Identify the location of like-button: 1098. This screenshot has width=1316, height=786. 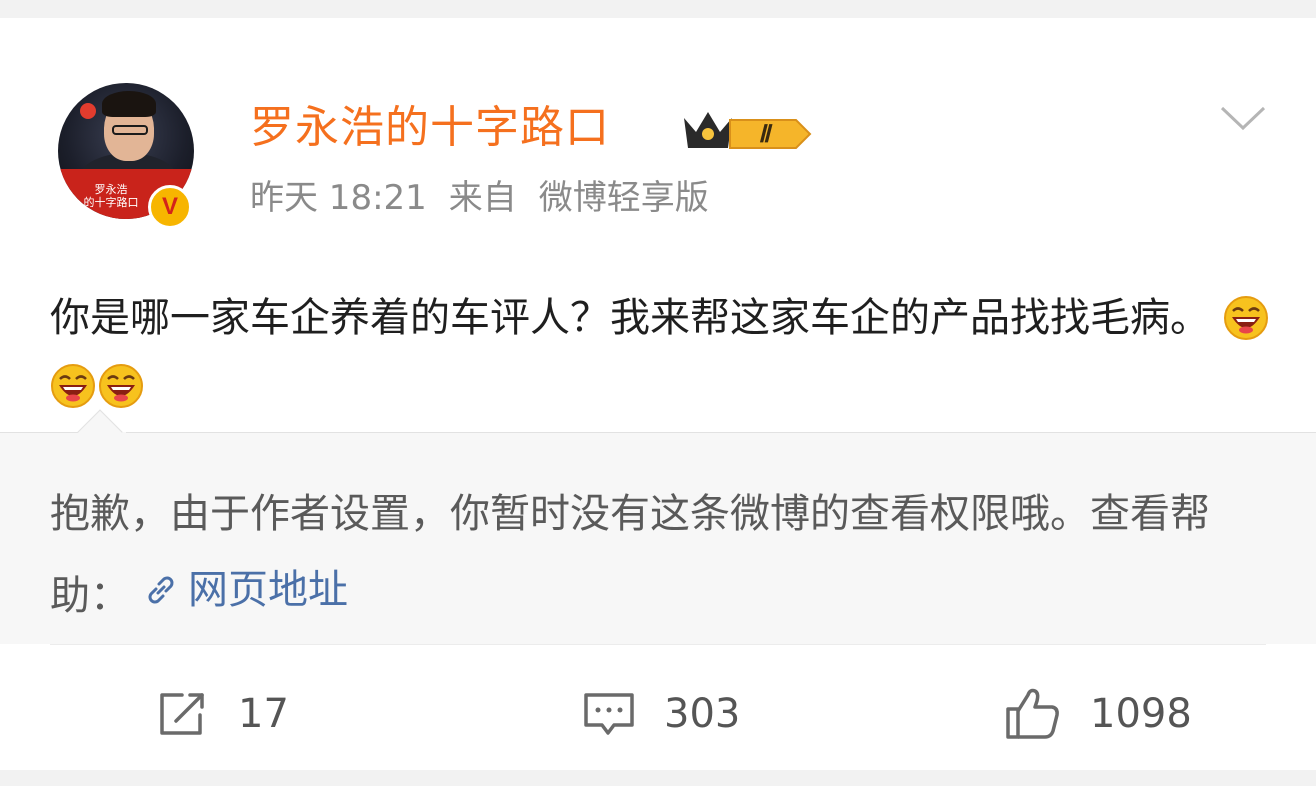
(1098, 714).